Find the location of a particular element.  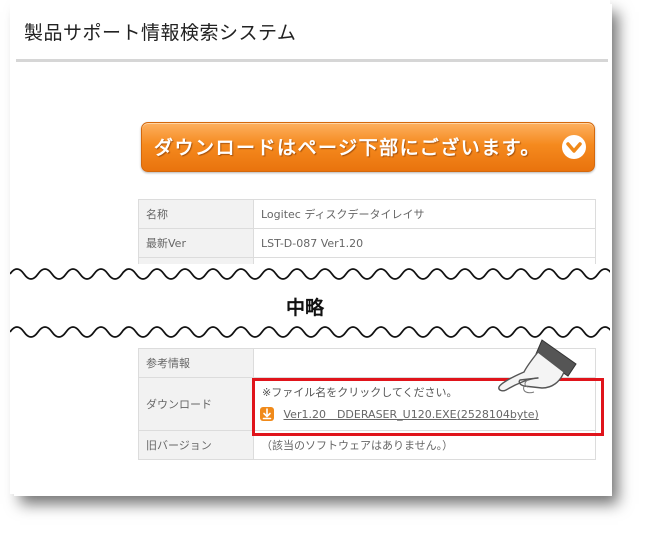

pointing-hand-icon is located at coordinates (535, 376).